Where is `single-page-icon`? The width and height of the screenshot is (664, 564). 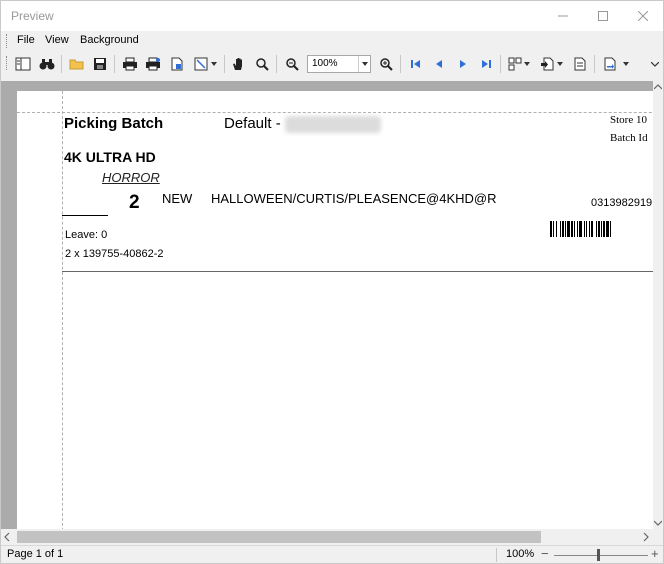
single-page-icon is located at coordinates (580, 64).